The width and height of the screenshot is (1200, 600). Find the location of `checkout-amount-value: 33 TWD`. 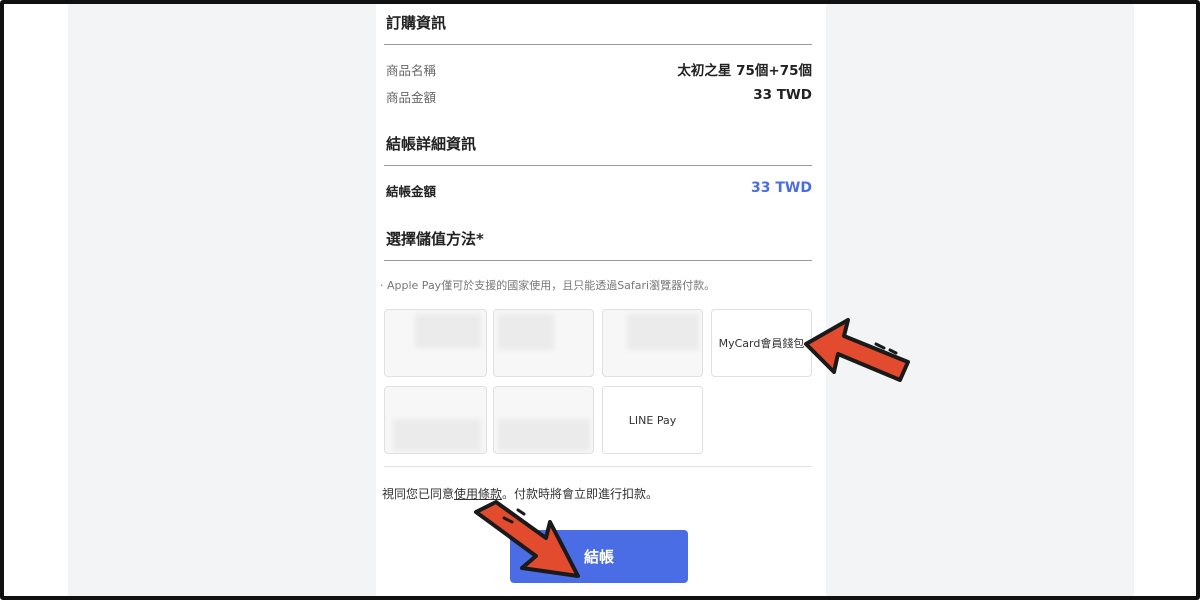

checkout-amount-value: 33 TWD is located at coordinates (781, 188).